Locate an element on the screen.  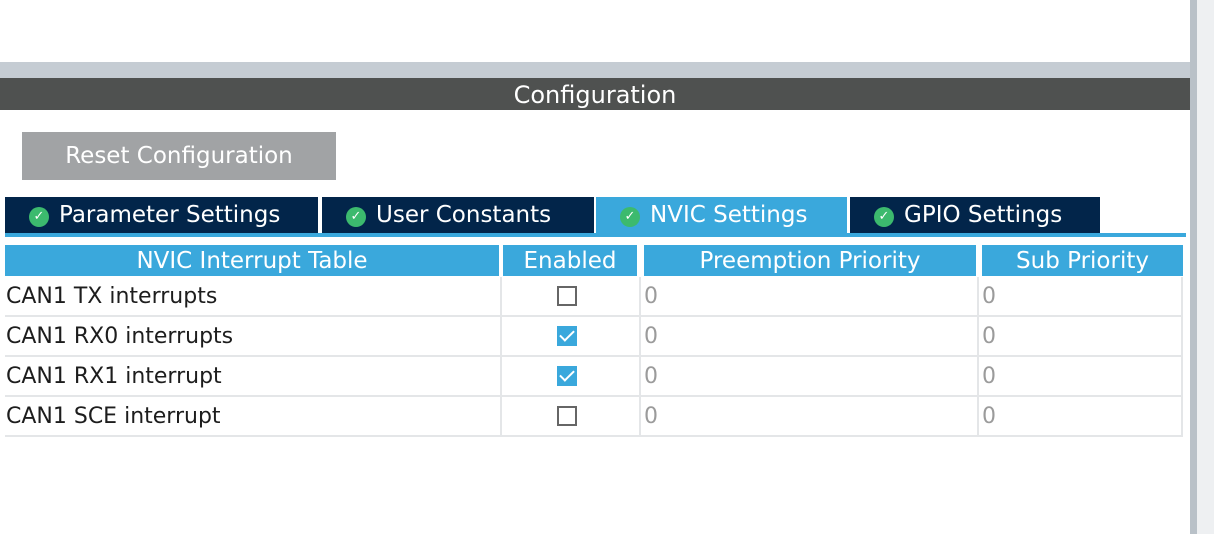
tab-underline is located at coordinates (595, 235).